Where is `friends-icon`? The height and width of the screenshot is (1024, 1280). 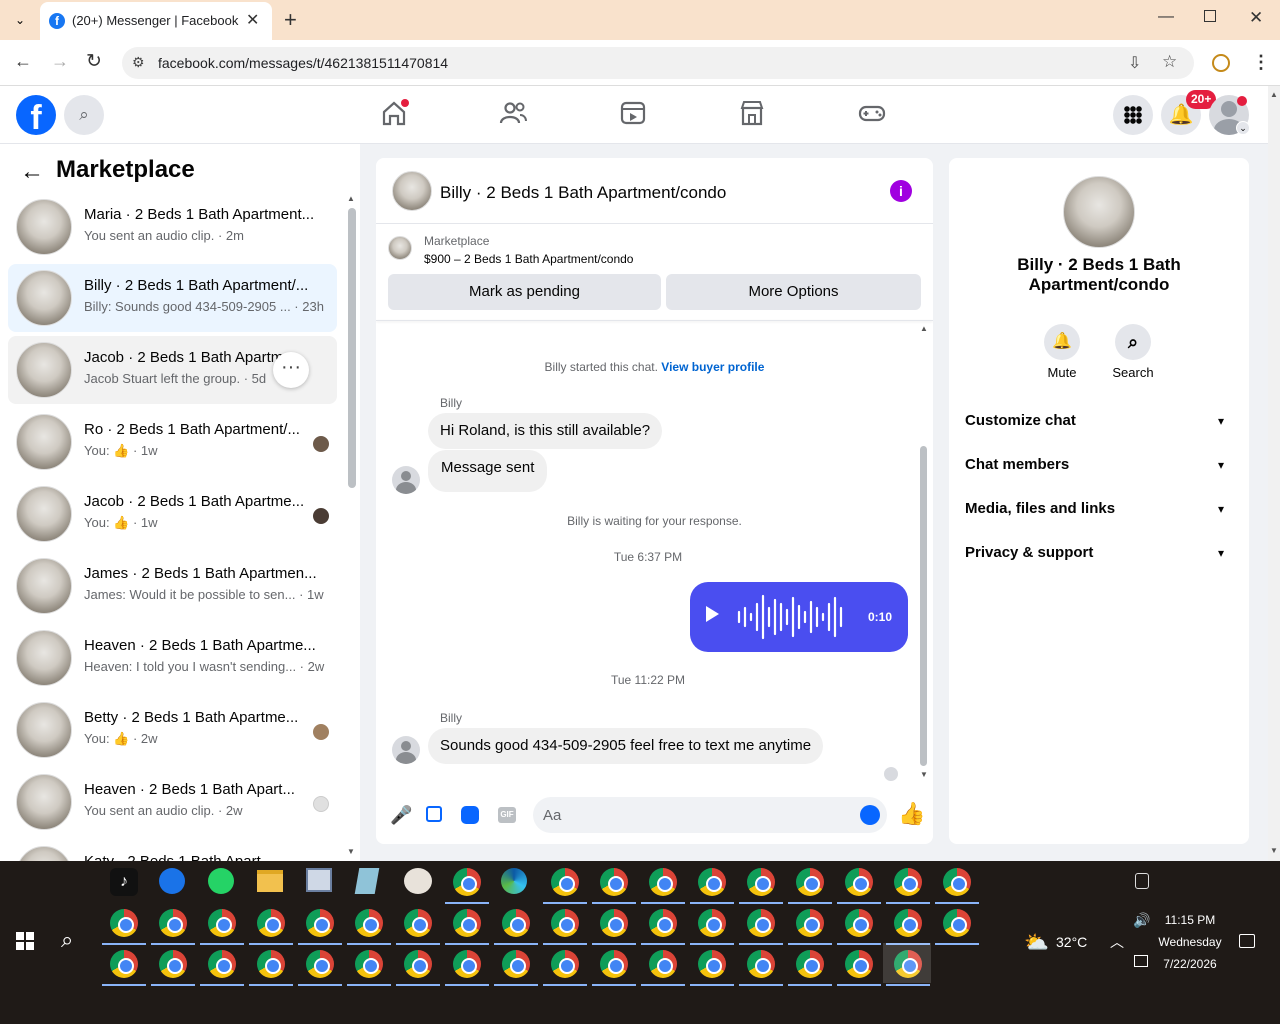
friends-icon is located at coordinates (513, 113).